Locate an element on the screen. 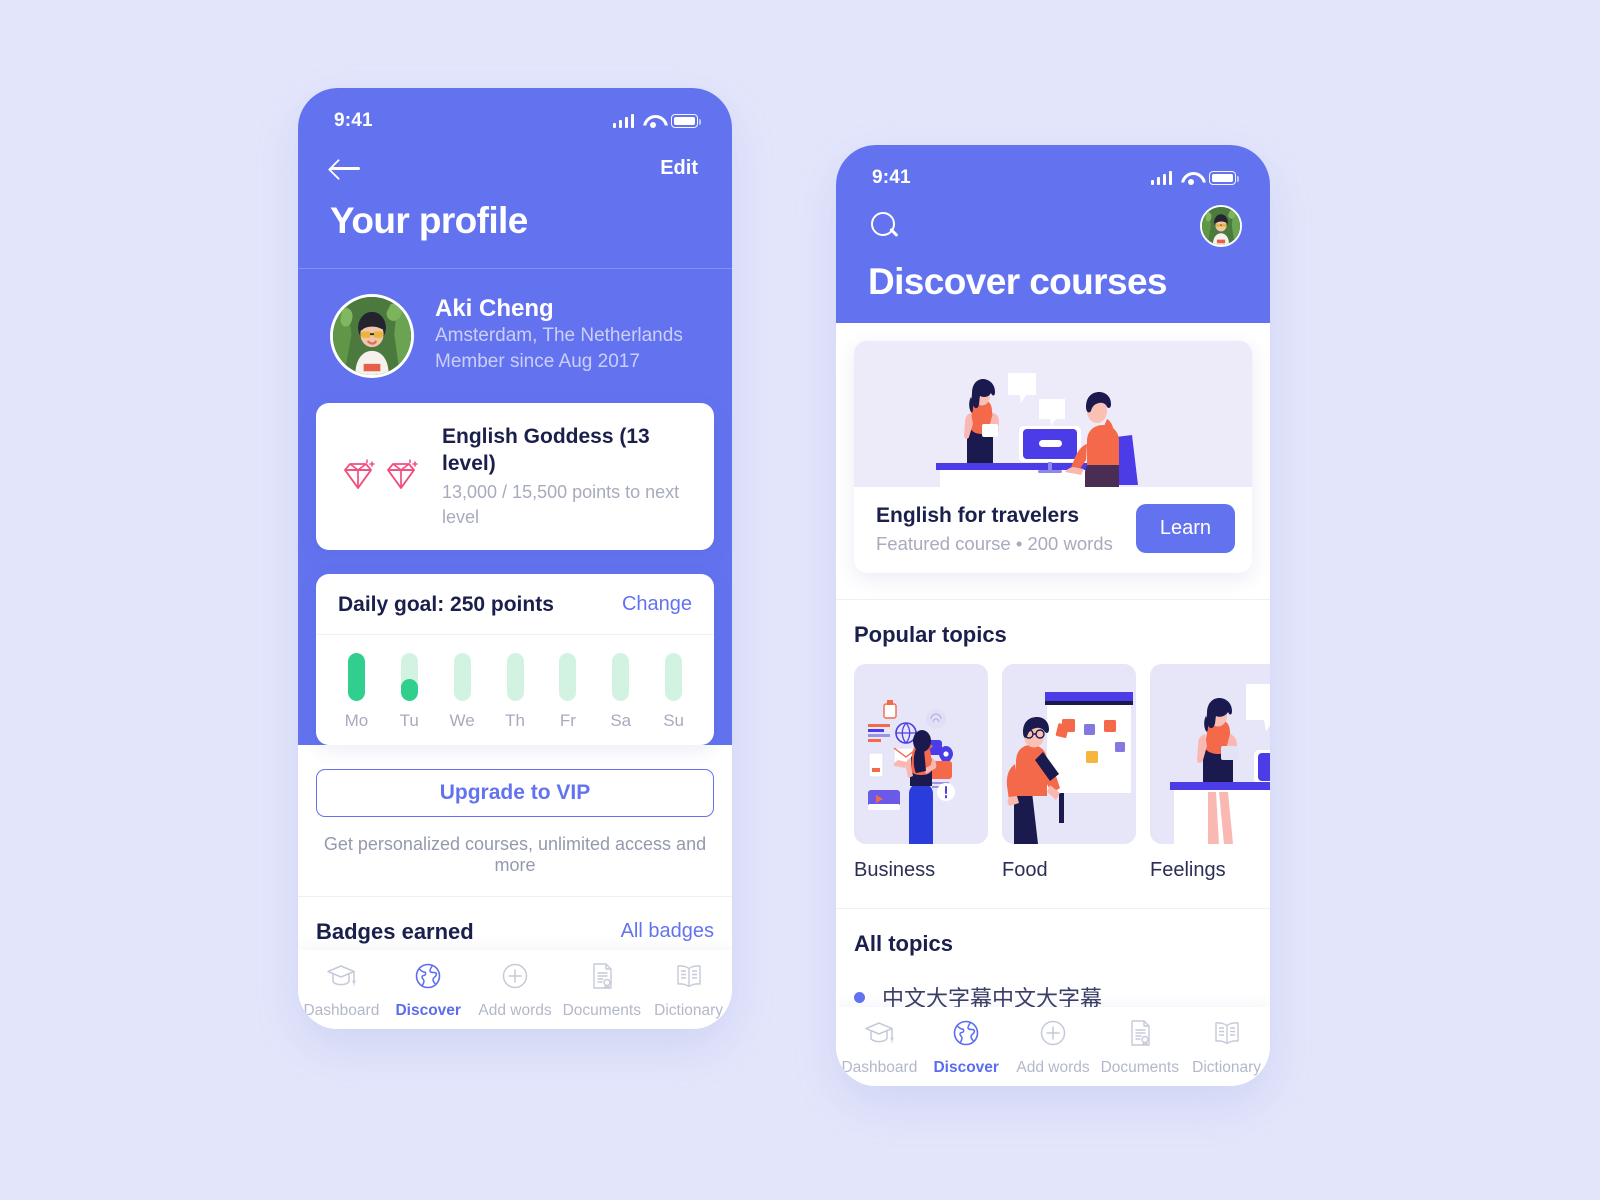 The image size is (1600, 1200). topic-label: Food is located at coordinates (1025, 870).